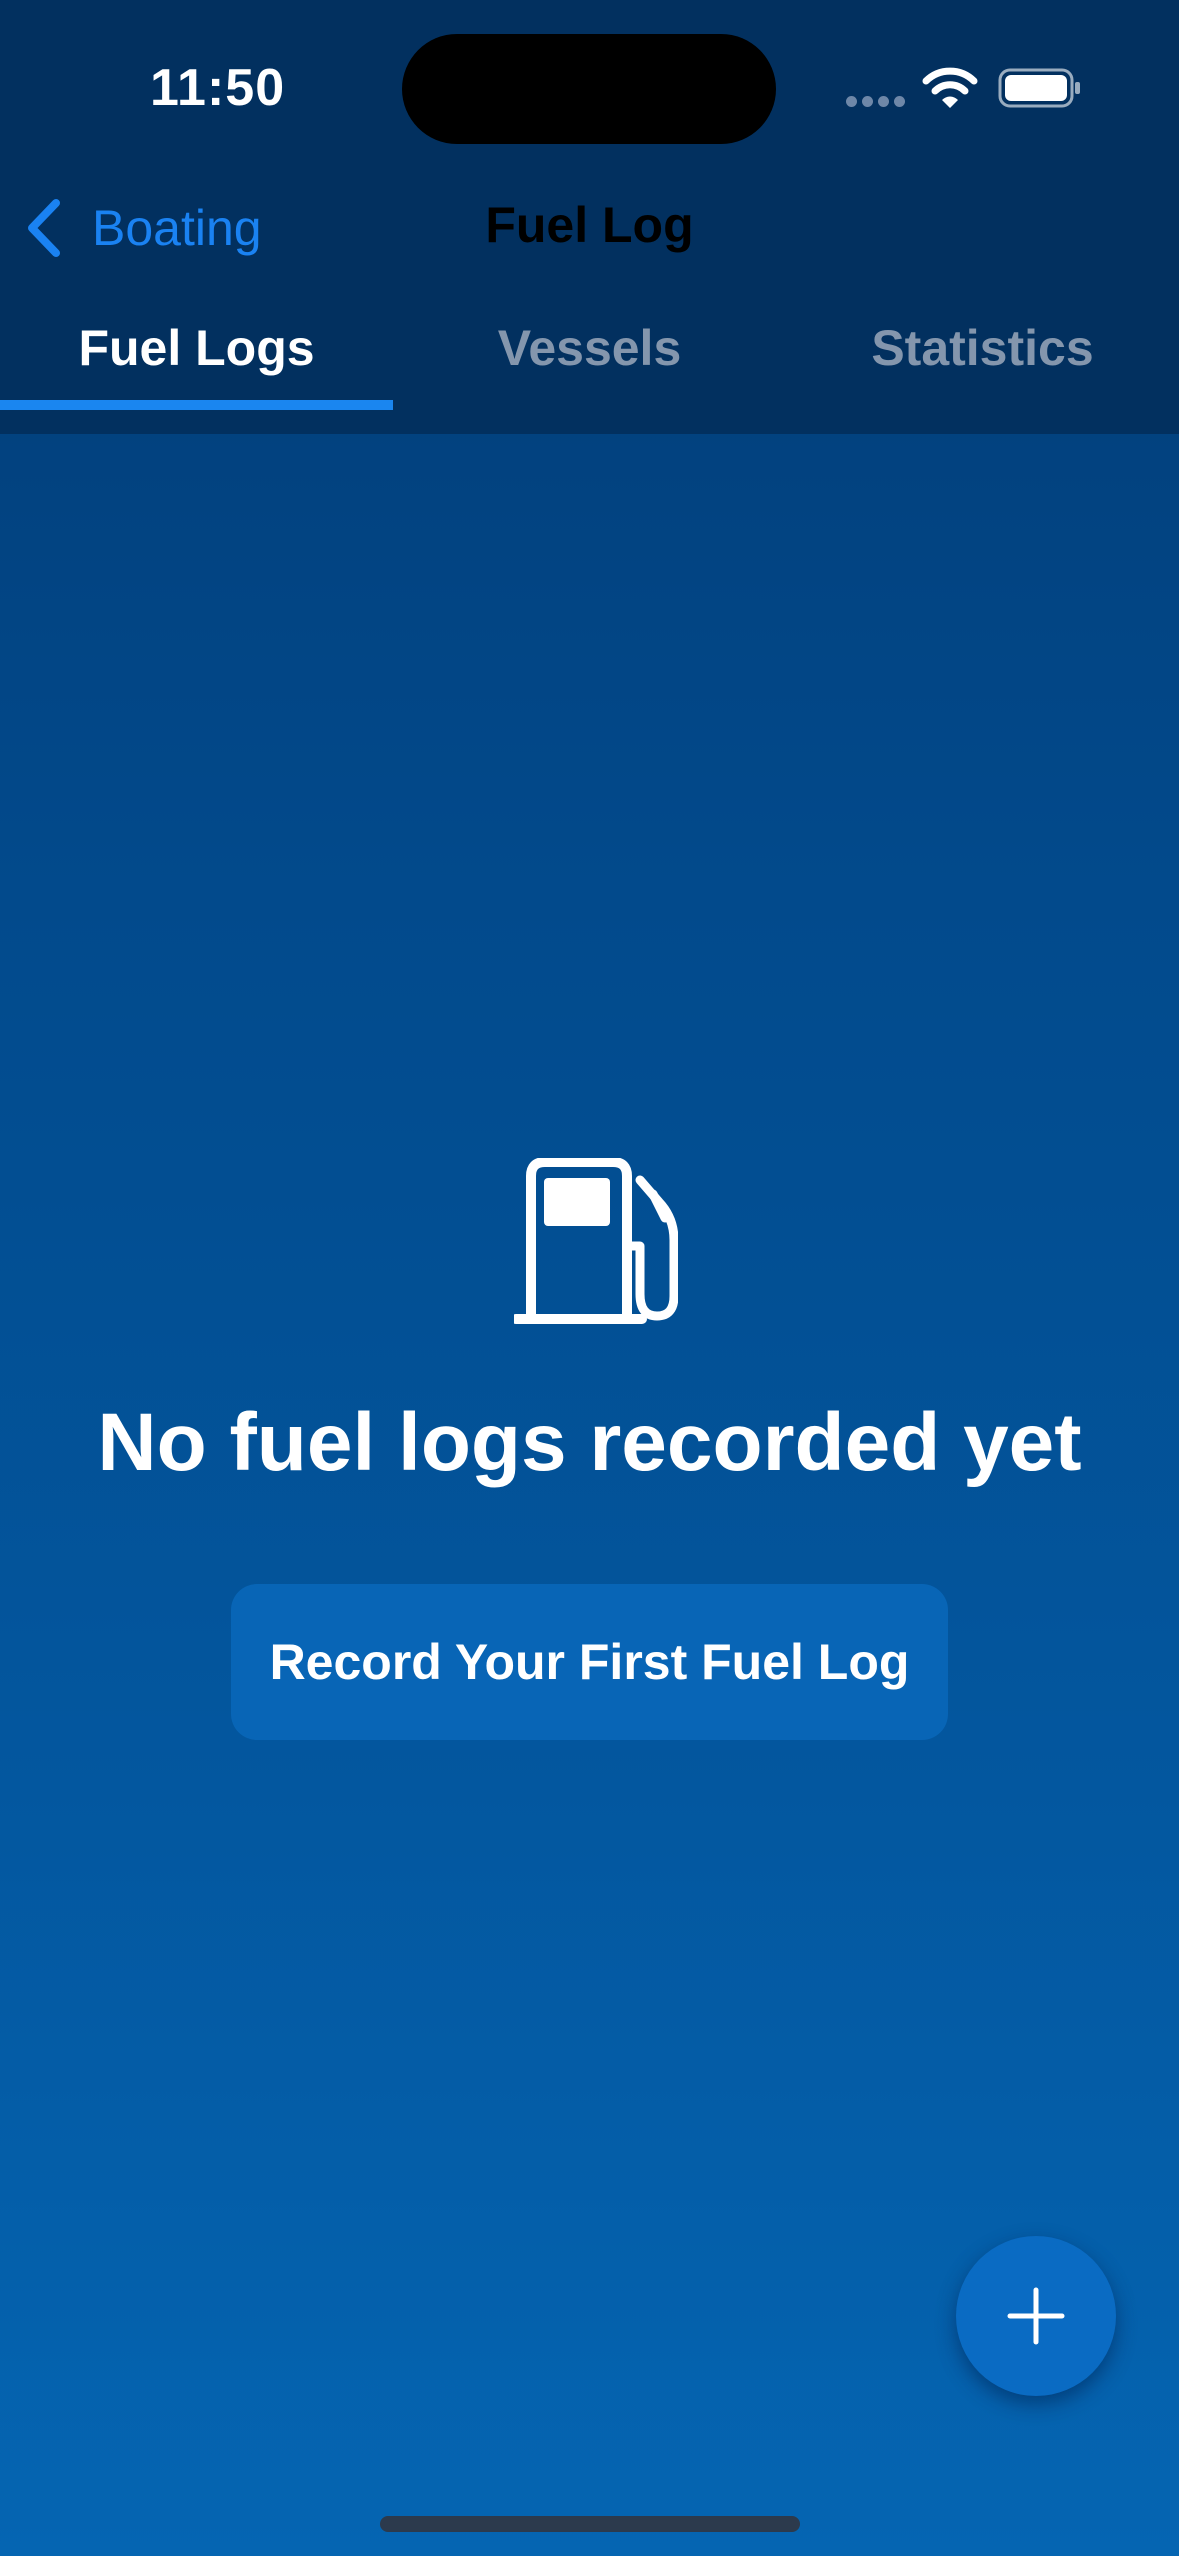 The width and height of the screenshot is (1179, 2556). I want to click on wifi-icon, so click(950, 87).